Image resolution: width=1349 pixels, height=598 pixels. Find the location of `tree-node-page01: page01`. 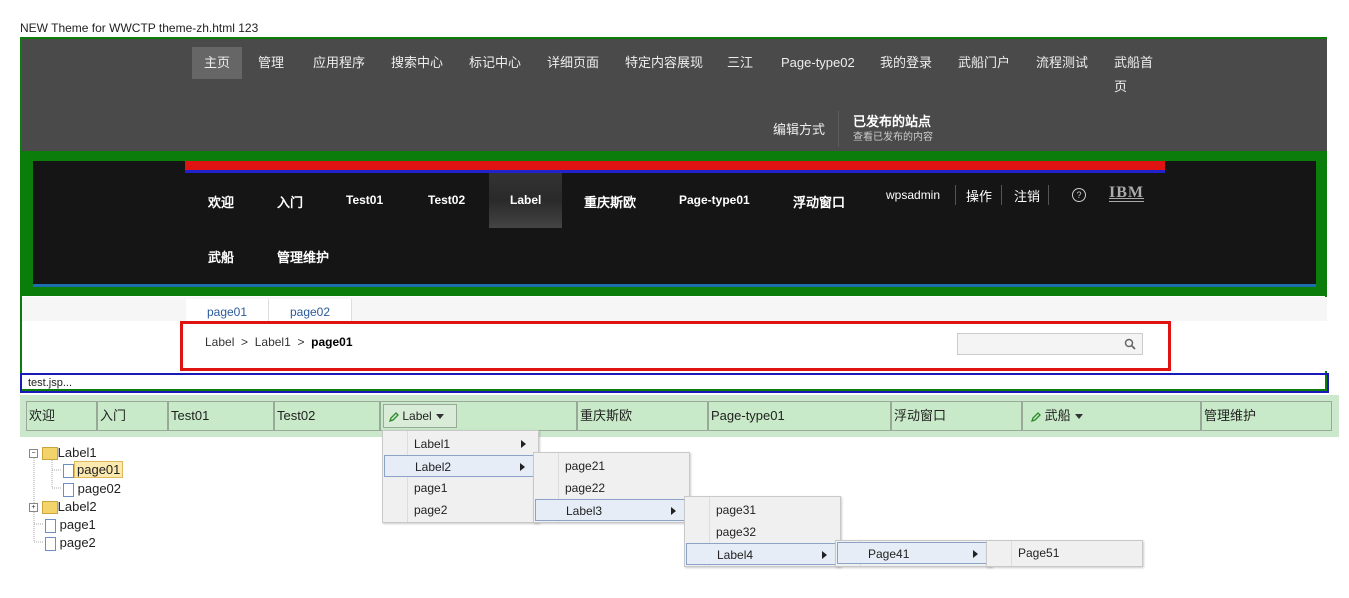

tree-node-page01: page01 is located at coordinates (93, 469).